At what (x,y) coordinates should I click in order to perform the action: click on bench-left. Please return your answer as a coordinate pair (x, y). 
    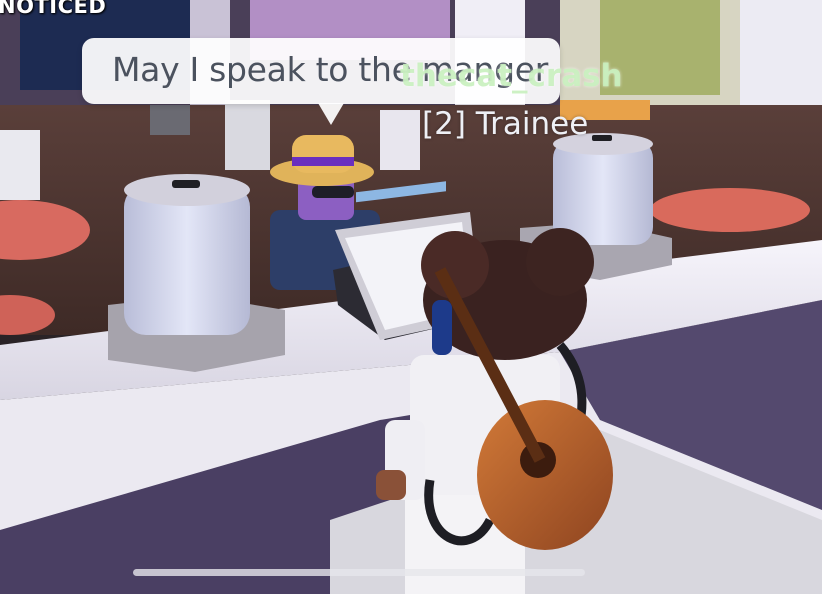
    Looking at the image, I should click on (20, 165).